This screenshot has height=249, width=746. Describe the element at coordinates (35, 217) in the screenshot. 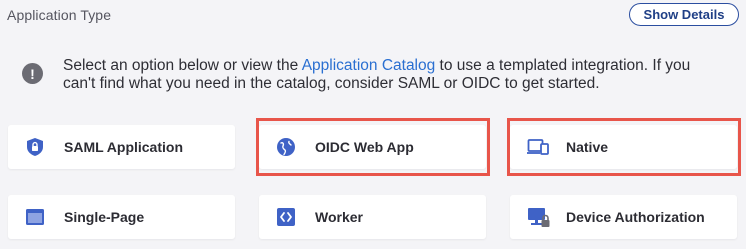

I see `browser-window-icon` at that location.